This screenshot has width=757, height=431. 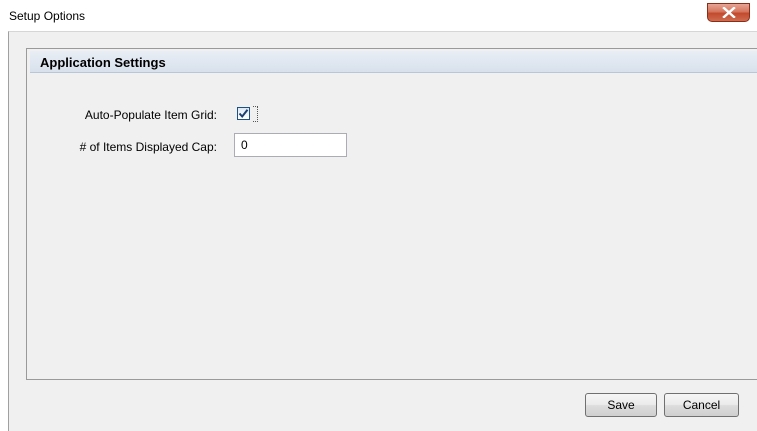 What do you see at coordinates (47, 16) in the screenshot?
I see `window-title: Setup Options` at bounding box center [47, 16].